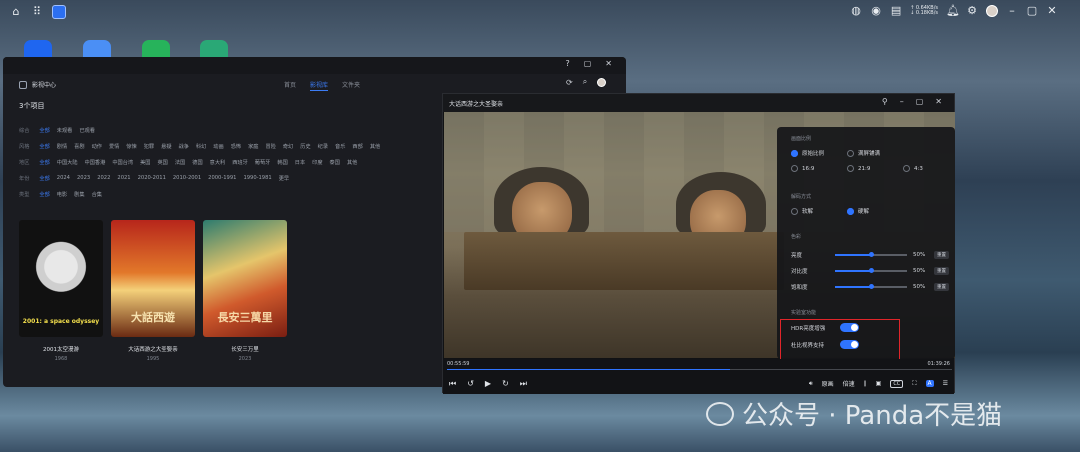 The width and height of the screenshot is (1080, 452). Describe the element at coordinates (97, 146) in the screenshot. I see `filter-option: 动作` at that location.